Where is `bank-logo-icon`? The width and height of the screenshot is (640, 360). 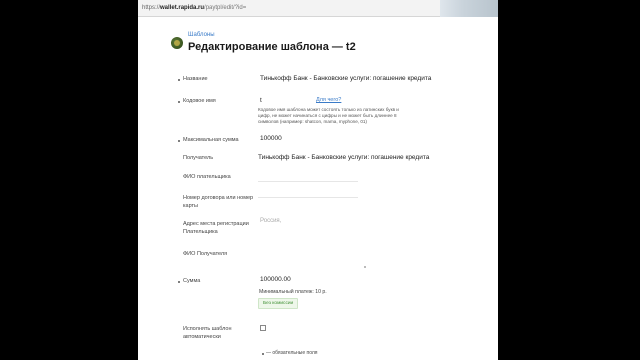
bank-logo-icon is located at coordinates (177, 43).